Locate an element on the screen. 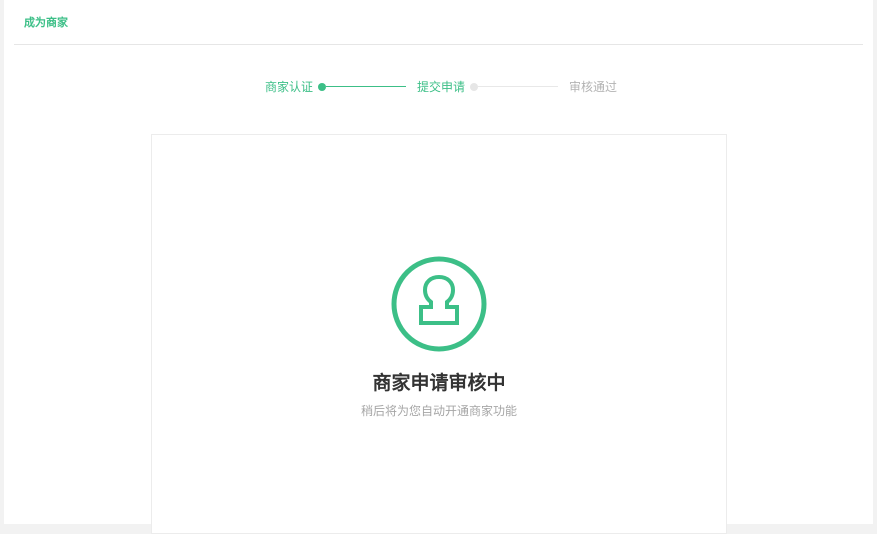  step-2-connector is located at coordinates (518, 86).